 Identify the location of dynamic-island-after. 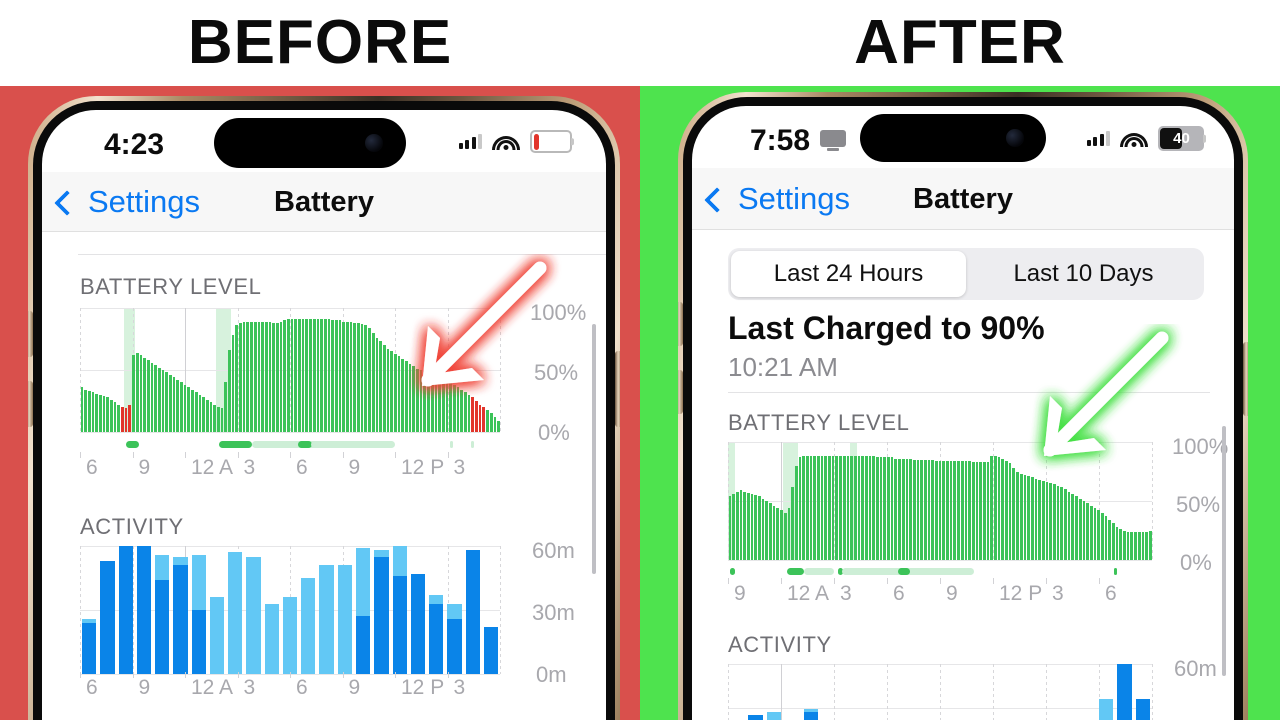
(953, 138).